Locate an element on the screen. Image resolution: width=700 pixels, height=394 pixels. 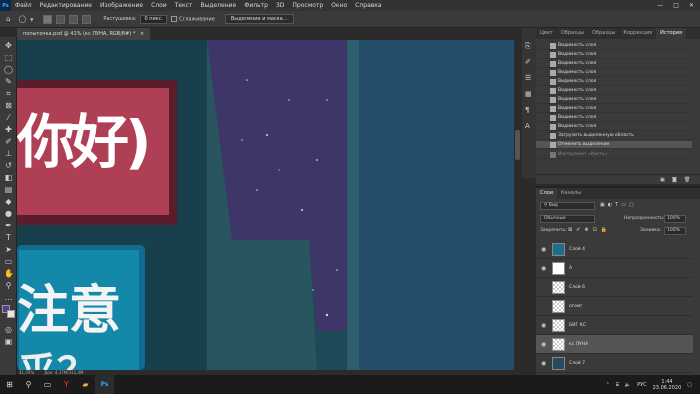
maximize-button: □ is located at coordinates (676, 5).